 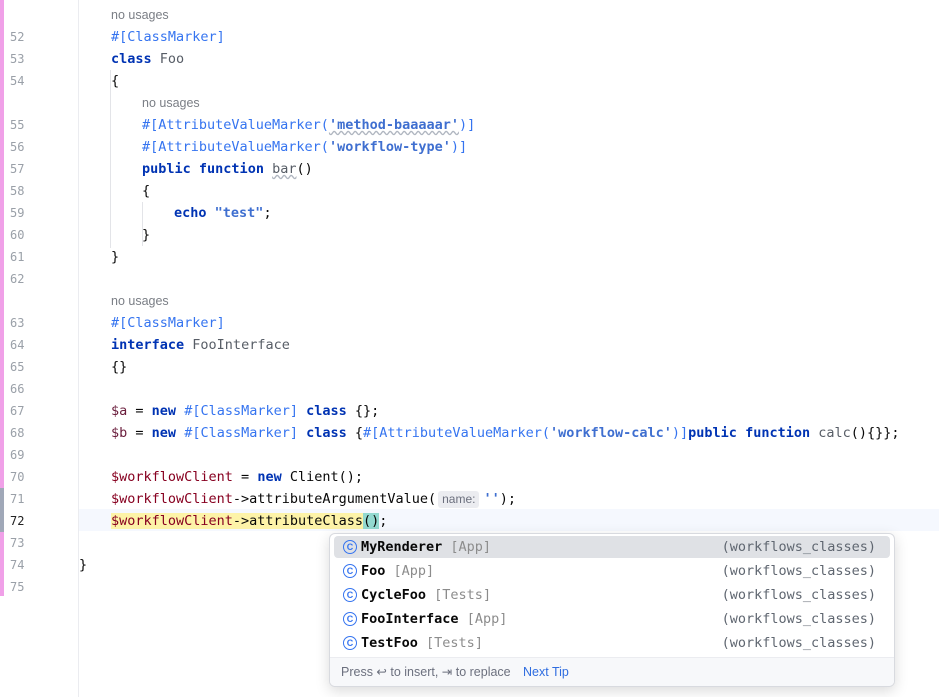 What do you see at coordinates (237, 477) in the screenshot?
I see `code-line-70: $workflowClient = new Client();` at bounding box center [237, 477].